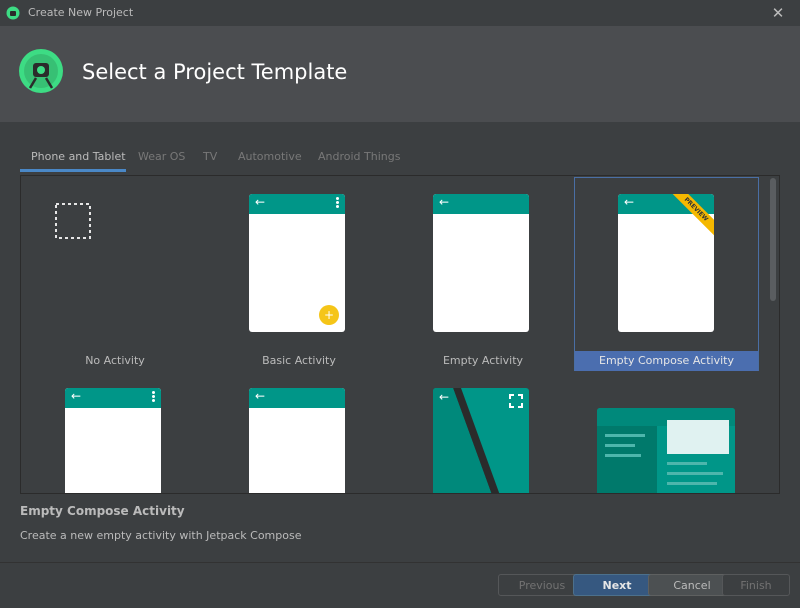 The image size is (800, 608). I want to click on tab-tv: TV, so click(210, 156).